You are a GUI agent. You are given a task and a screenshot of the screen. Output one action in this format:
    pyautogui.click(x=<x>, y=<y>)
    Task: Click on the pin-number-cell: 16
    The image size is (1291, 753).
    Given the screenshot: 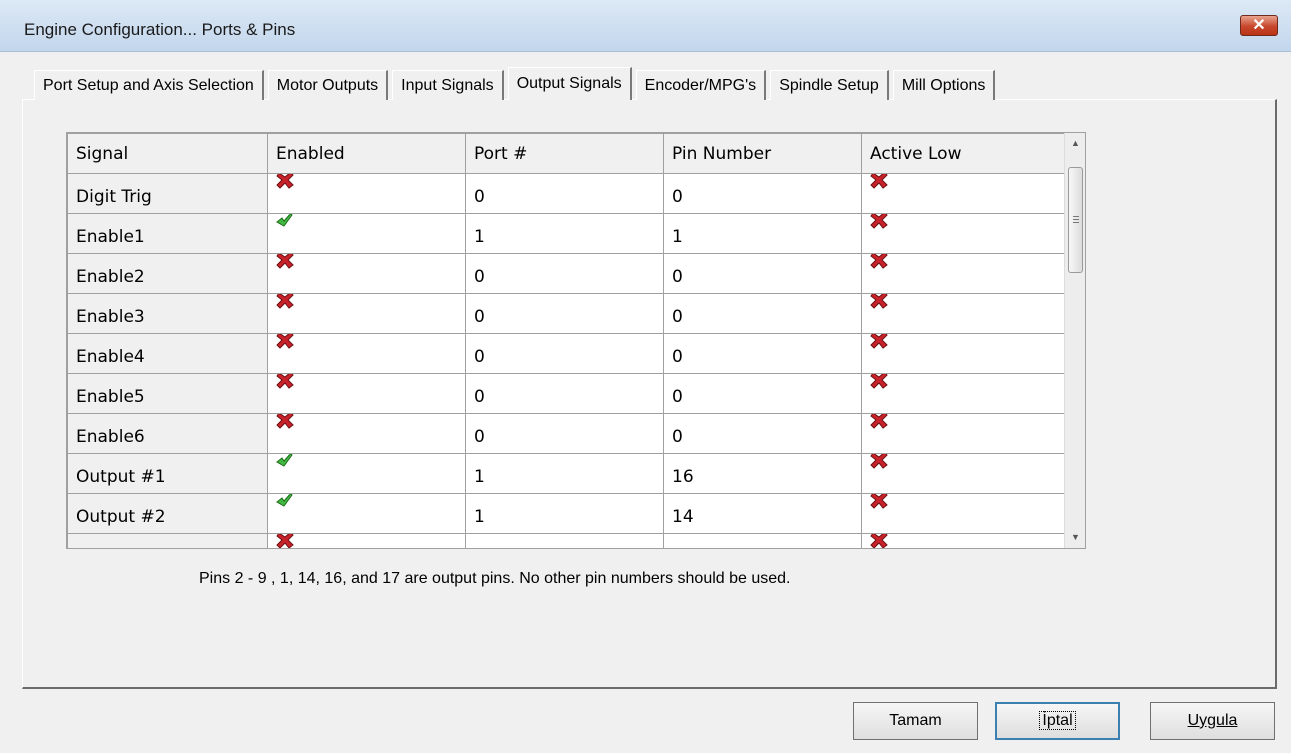 What is the action you would take?
    pyautogui.click(x=762, y=473)
    